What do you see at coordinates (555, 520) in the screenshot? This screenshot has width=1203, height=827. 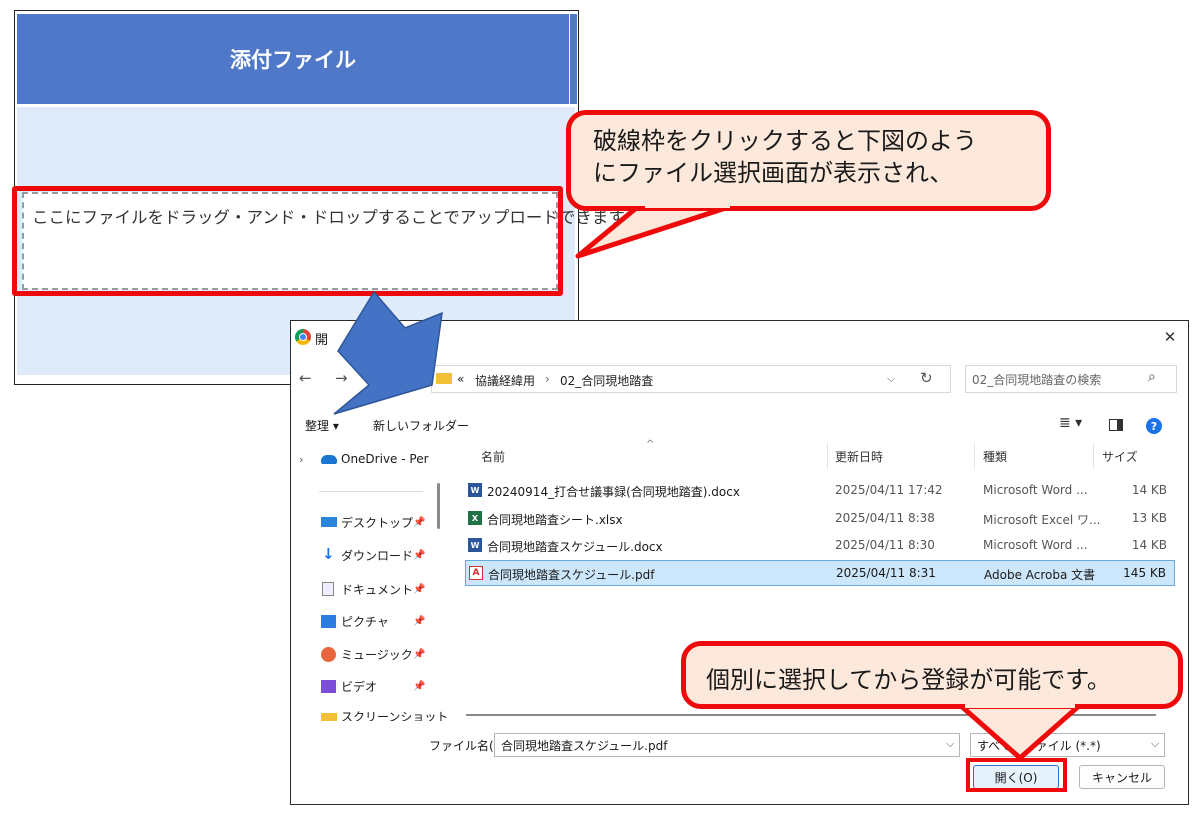 I see `file-name: 合同現地踏査シート.xlsx` at bounding box center [555, 520].